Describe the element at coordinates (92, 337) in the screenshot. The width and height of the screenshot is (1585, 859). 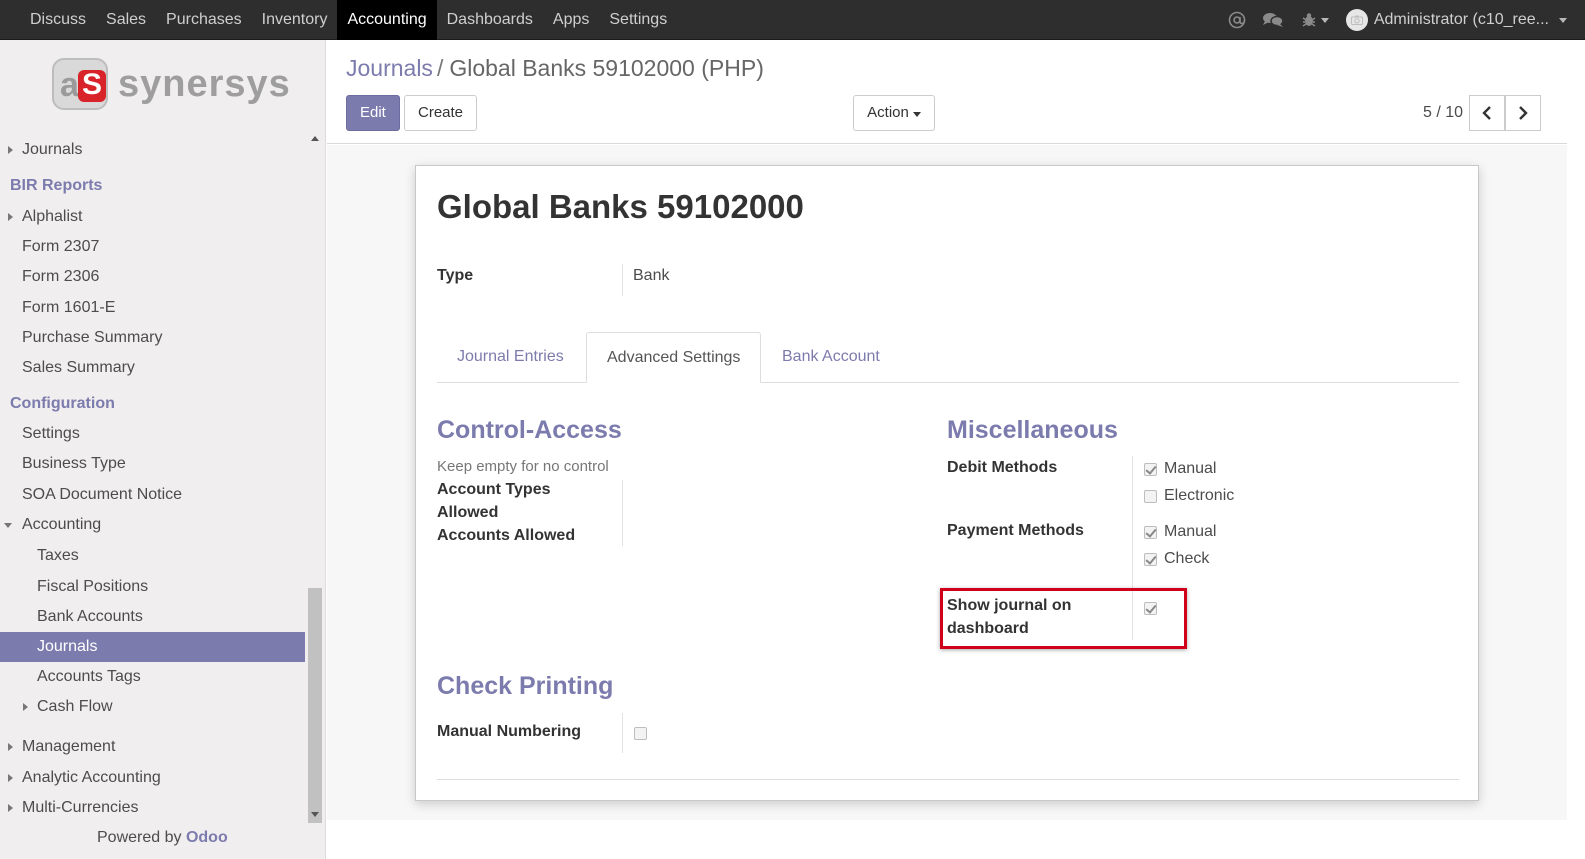
I see `sidebar-item-label: Purchase Summary` at that location.